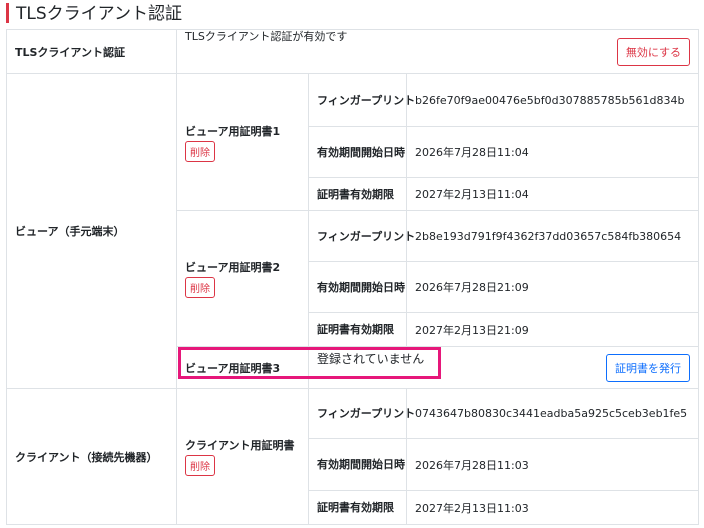  Describe the element at coordinates (437, 51) in the screenshot. I see `tls-status-cell: TLSクライアント認証が有効です 無効にする` at that location.